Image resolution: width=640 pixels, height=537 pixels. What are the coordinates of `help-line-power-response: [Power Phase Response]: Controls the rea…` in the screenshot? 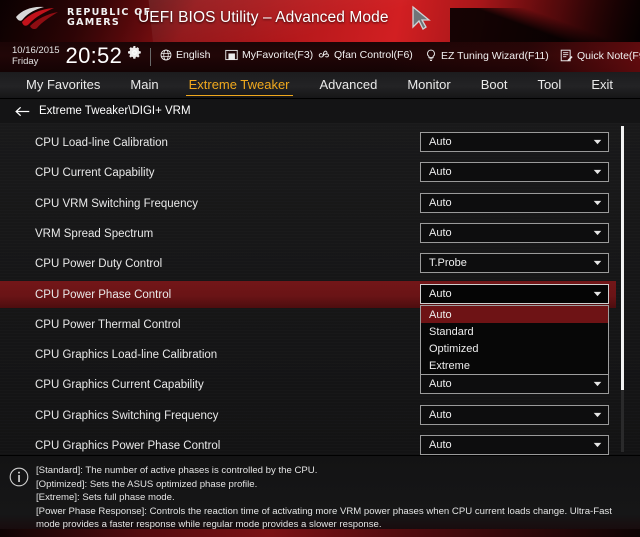 It's located at (324, 518).